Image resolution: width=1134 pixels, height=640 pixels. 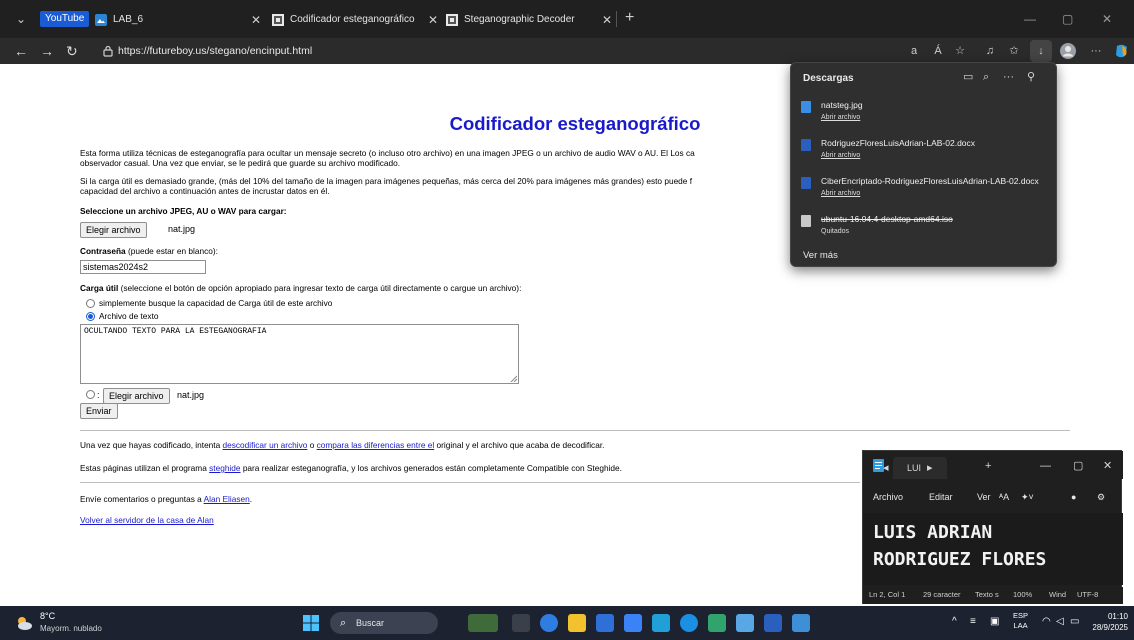 I want to click on file-explorer-icon, so click(x=577, y=623).